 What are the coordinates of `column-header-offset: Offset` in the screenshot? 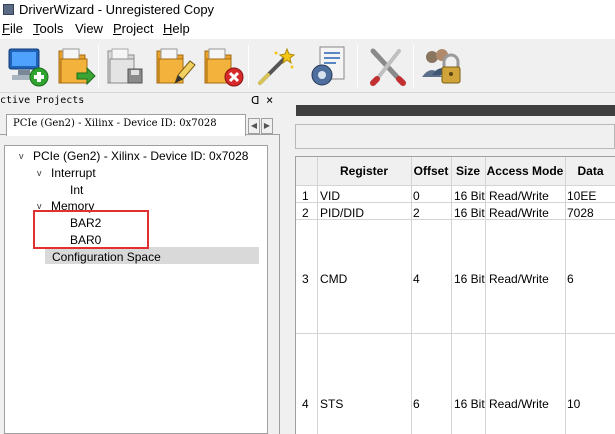 It's located at (431, 171).